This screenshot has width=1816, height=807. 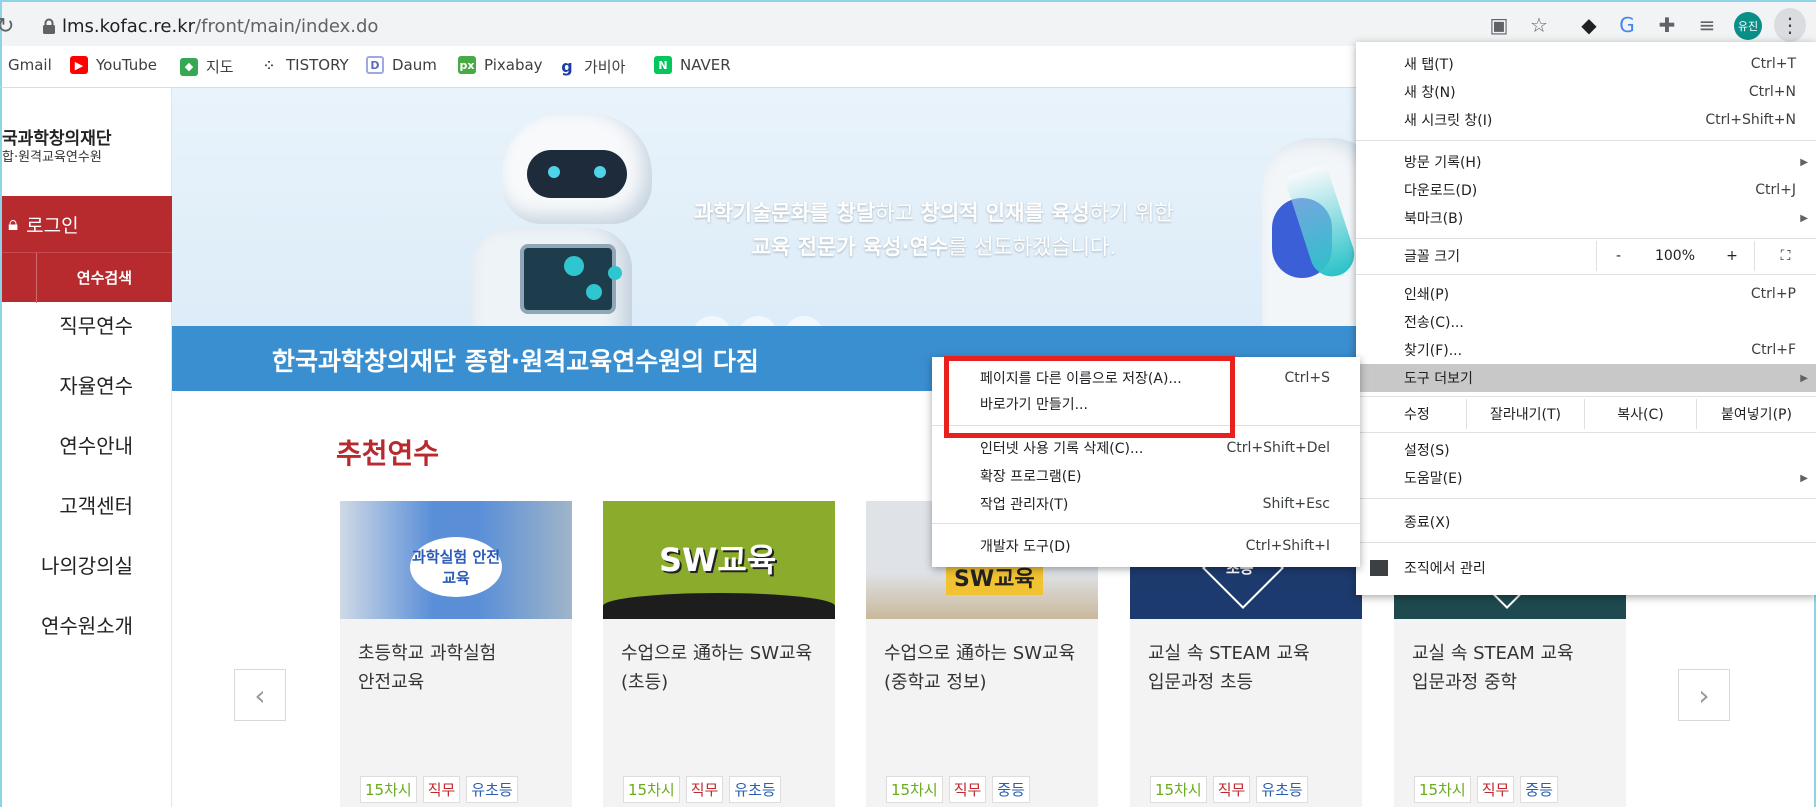 What do you see at coordinates (1011, 789) in the screenshot?
I see `tag-level: 중등` at bounding box center [1011, 789].